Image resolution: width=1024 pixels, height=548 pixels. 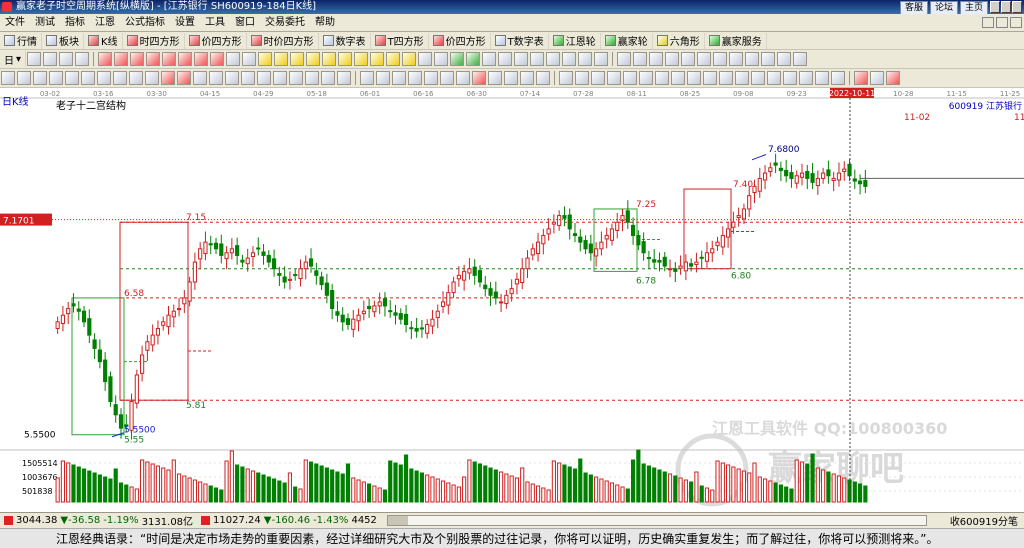 I want to click on mdi-restore-button, so click(x=1002, y=22).